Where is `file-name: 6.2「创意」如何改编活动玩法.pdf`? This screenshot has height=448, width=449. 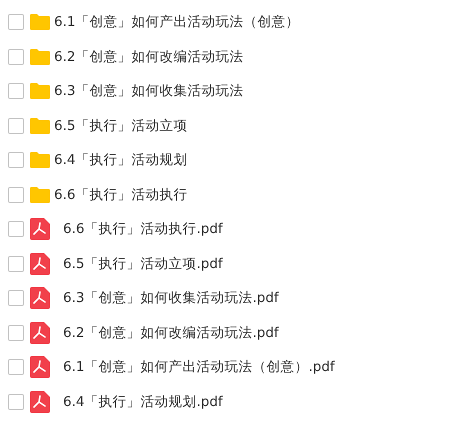 file-name: 6.2「创意」如何改编活动玩法.pdf is located at coordinates (171, 333).